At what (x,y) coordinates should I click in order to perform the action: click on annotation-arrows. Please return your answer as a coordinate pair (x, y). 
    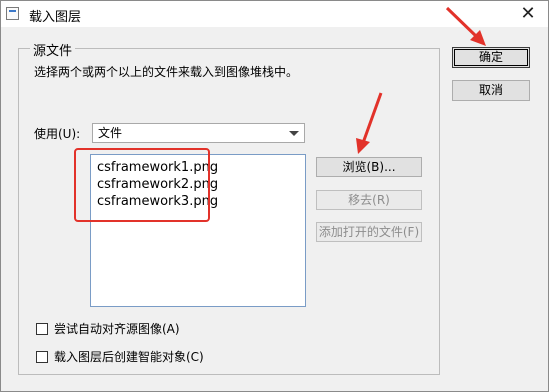
    Looking at the image, I should click on (421, 80).